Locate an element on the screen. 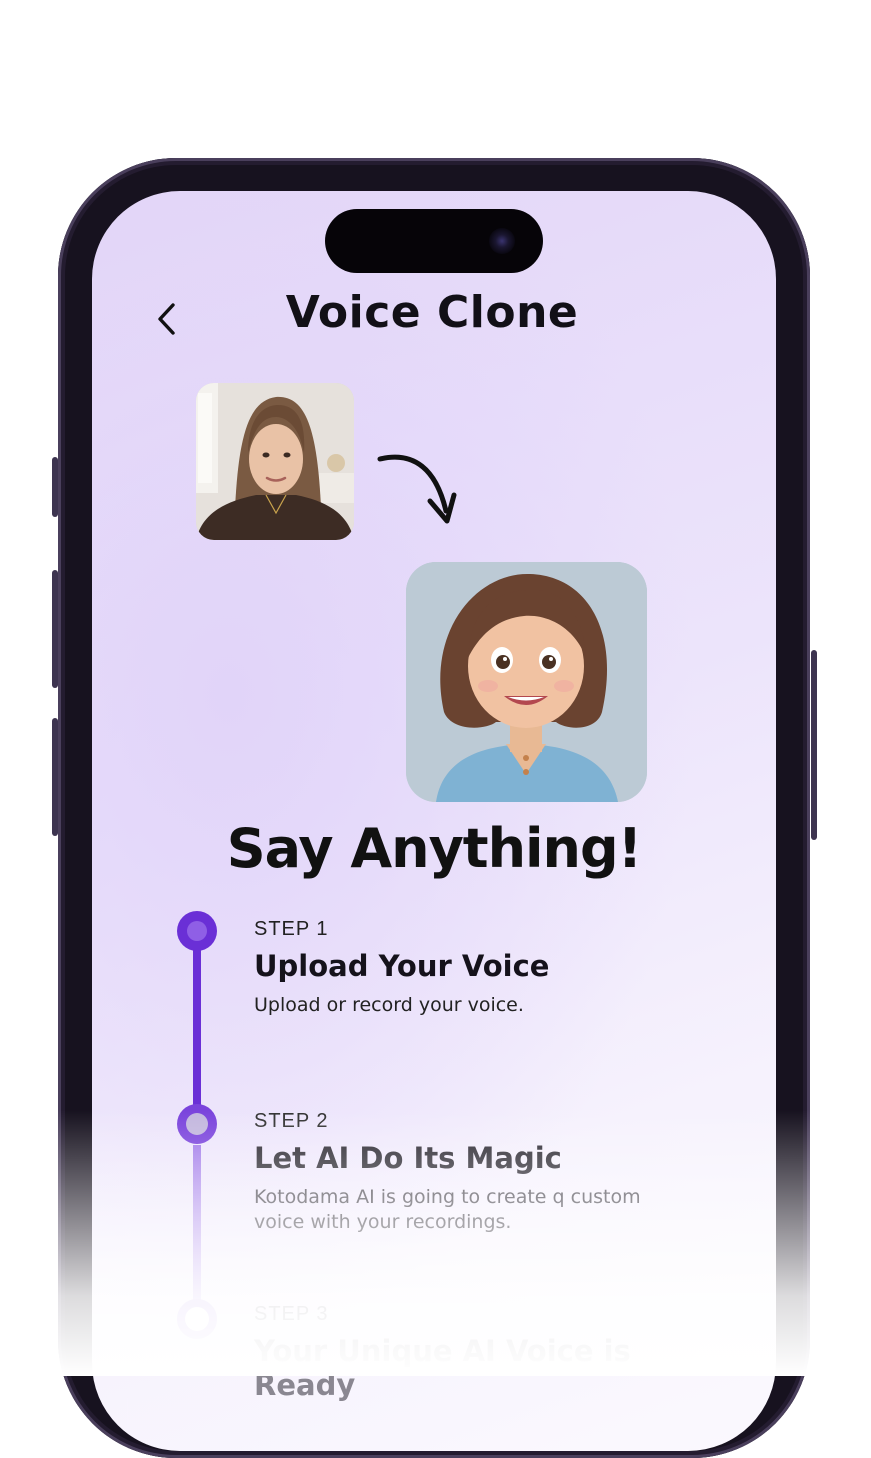 This screenshot has height=1458, width=871. step-number: STEP 1 is located at coordinates (291, 929).